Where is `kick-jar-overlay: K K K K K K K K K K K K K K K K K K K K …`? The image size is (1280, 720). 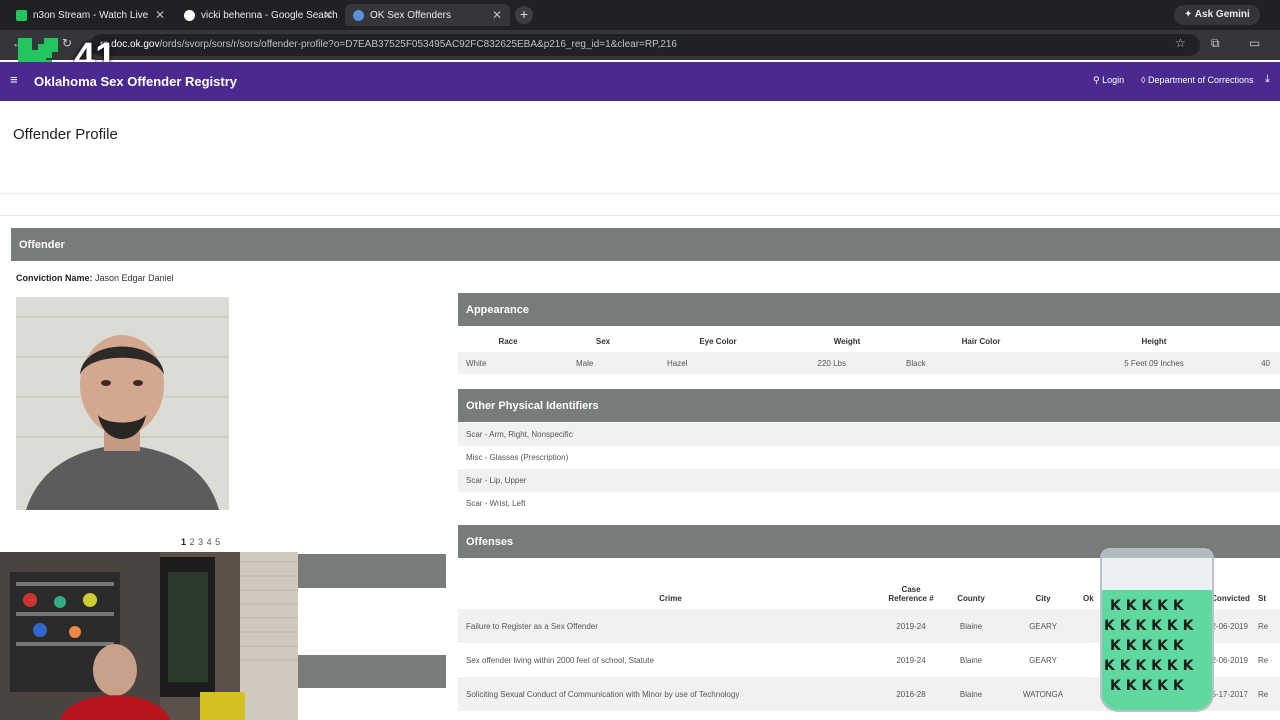
kick-jar-overlay: K K K K K K K K K K K K K K K K K K K K … is located at coordinates (1157, 630).